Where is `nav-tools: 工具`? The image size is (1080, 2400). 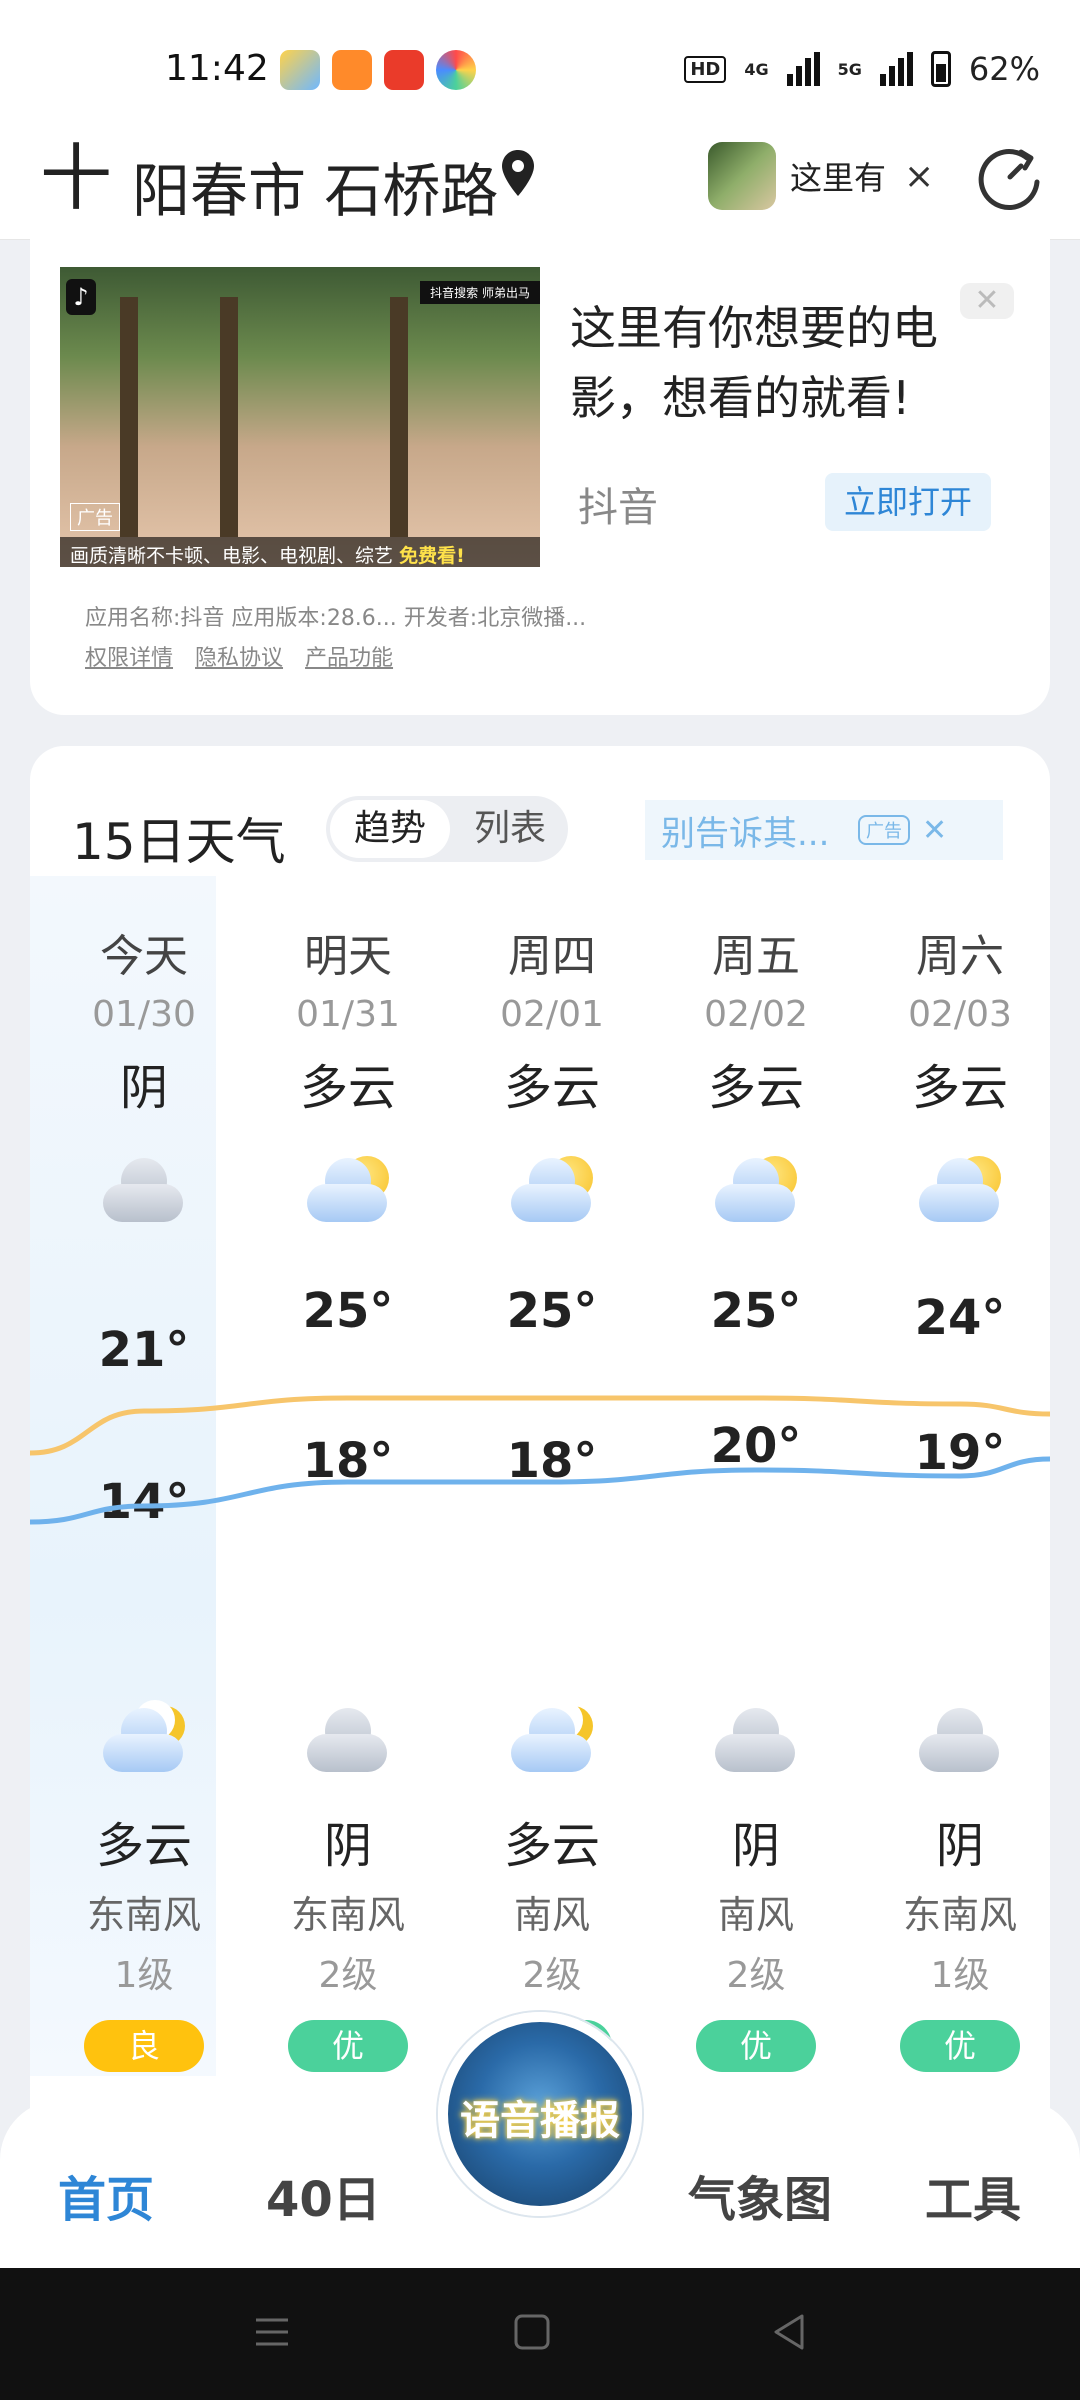
nav-tools: 工具 is located at coordinates (973, 2195).